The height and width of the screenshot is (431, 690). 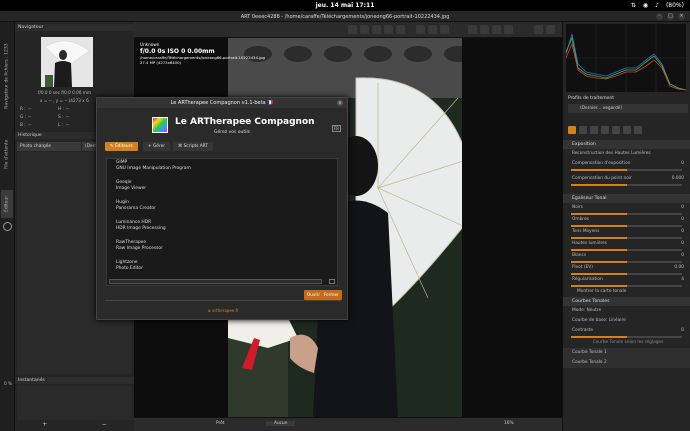 What do you see at coordinates (626, 170) in the screenshot?
I see `comp-expo-slider` at bounding box center [626, 170].